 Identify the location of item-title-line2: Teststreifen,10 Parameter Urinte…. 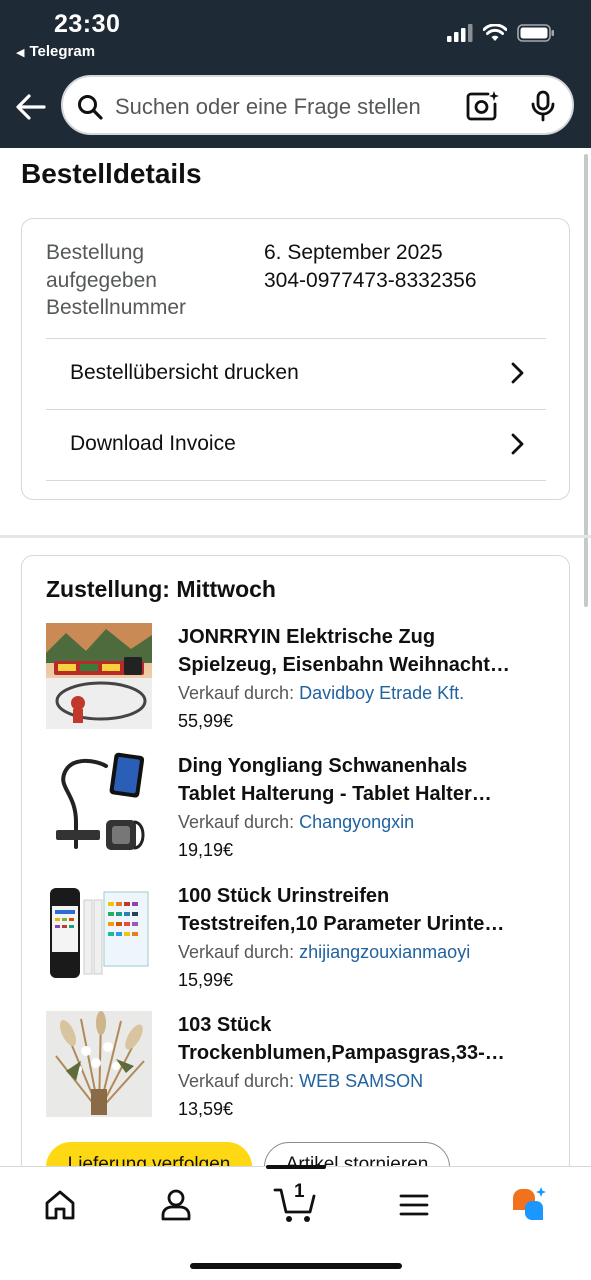
(363, 924).